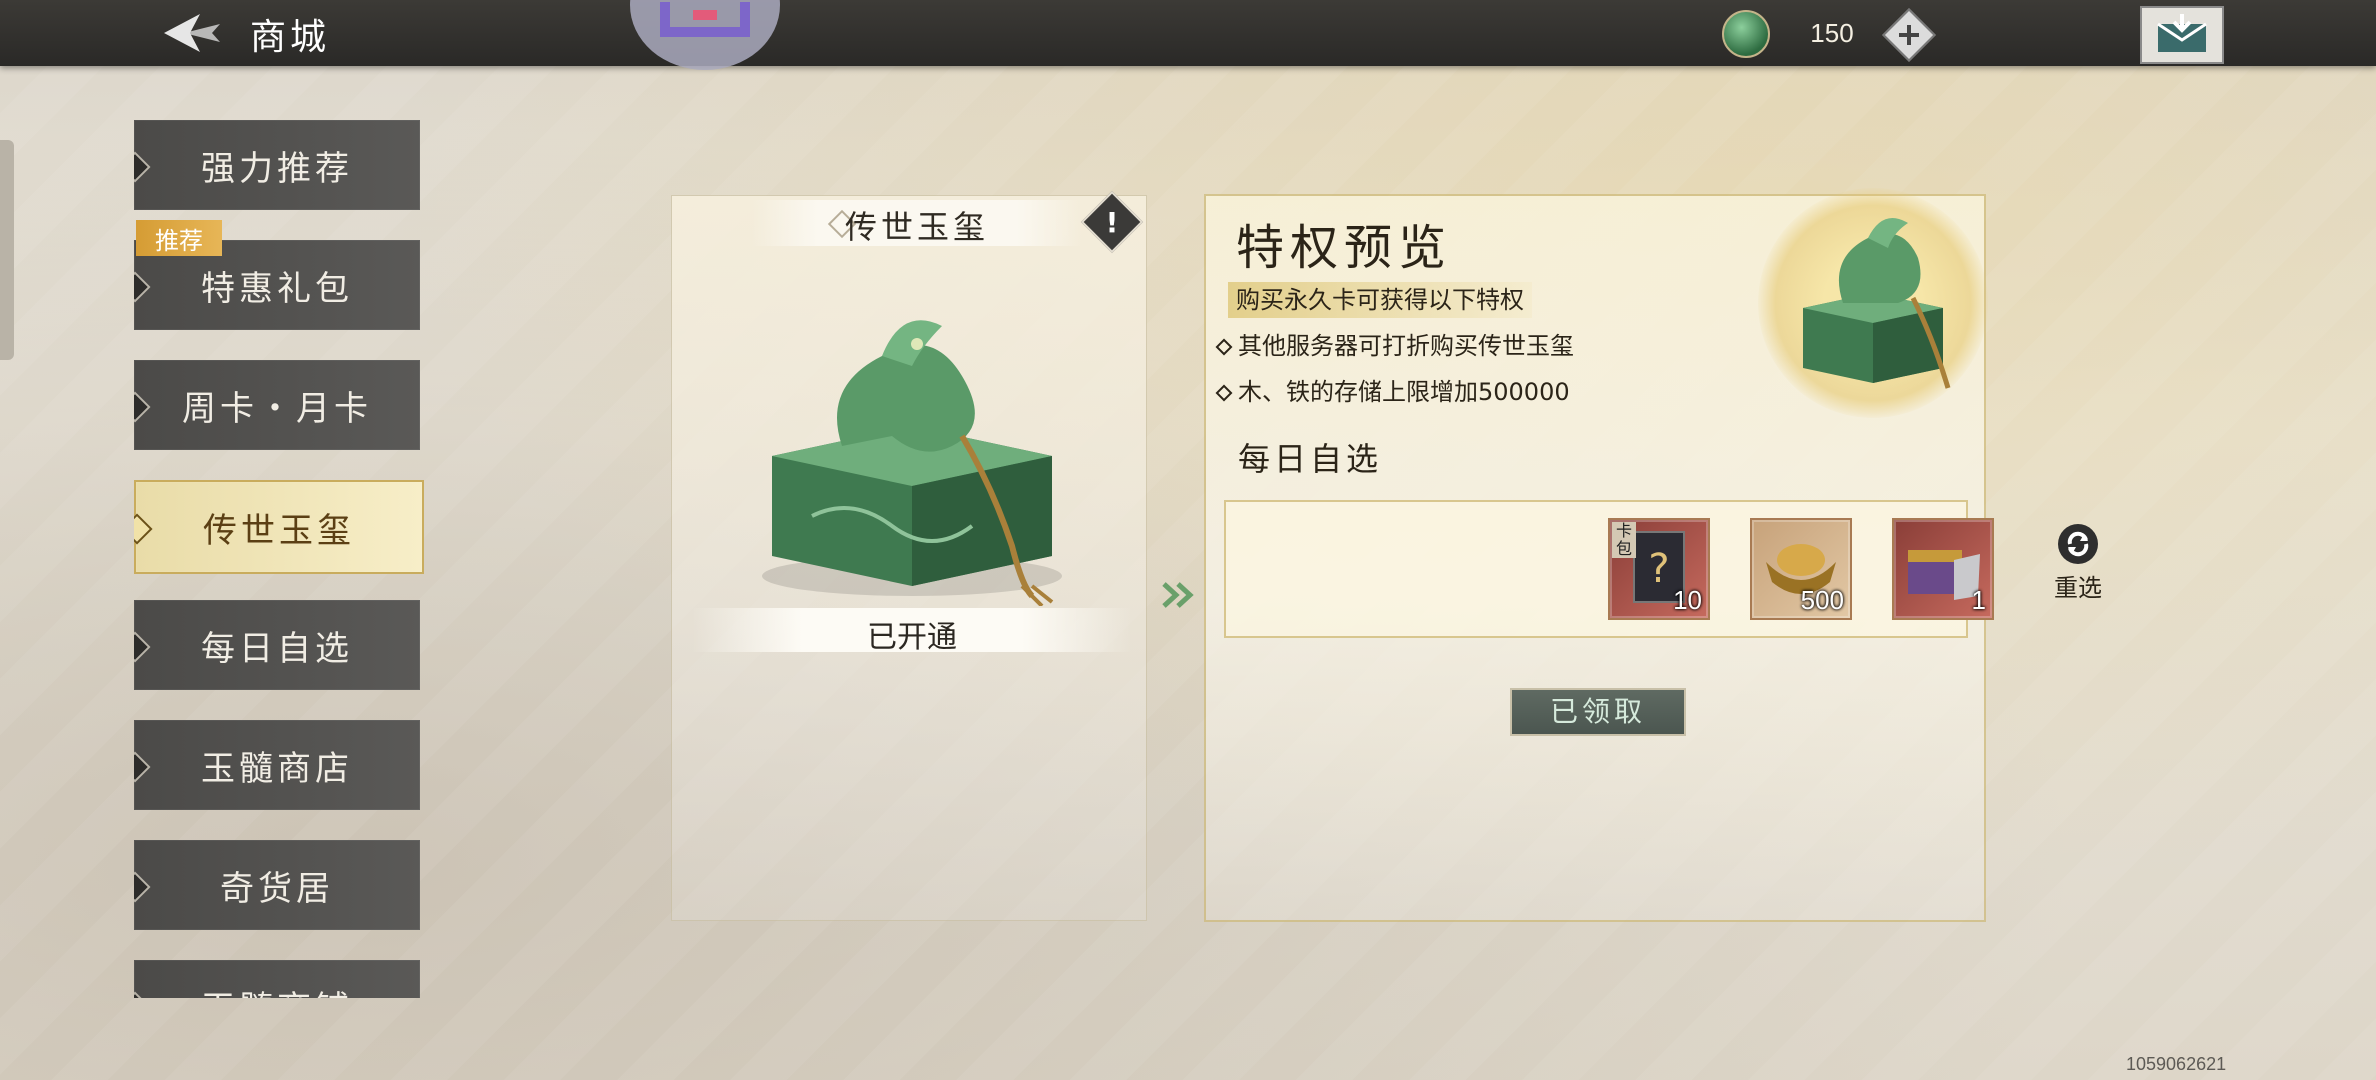 The width and height of the screenshot is (2376, 1080). What do you see at coordinates (277, 288) in the screenshot?
I see `nav-item-label: 特惠礼包` at bounding box center [277, 288].